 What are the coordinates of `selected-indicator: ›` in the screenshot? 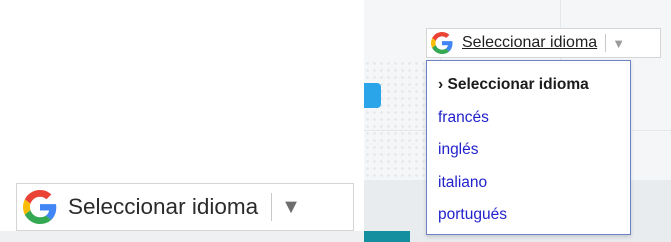 It's located at (441, 84).